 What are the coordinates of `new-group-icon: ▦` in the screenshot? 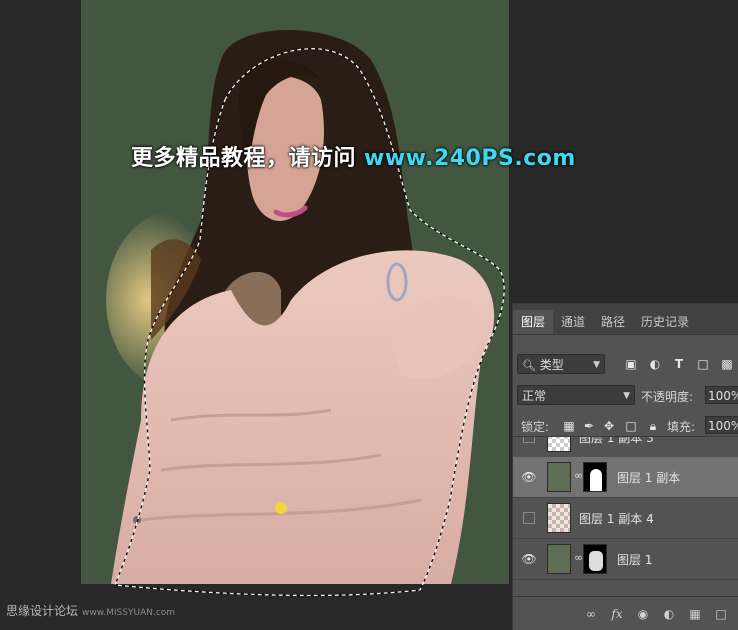 It's located at (695, 614).